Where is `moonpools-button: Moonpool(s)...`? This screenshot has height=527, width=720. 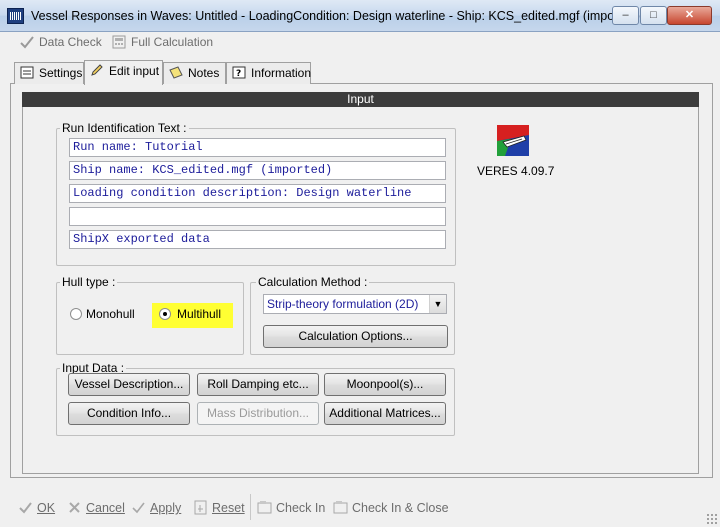 moonpools-button: Moonpool(s)... is located at coordinates (385, 384).